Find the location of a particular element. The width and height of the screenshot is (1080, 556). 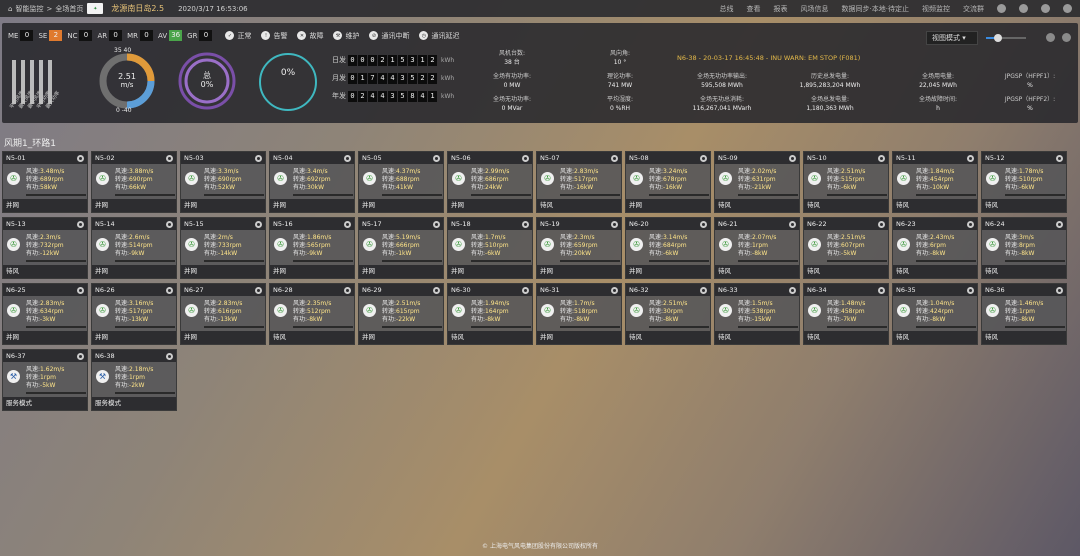

home-icon: ⌂ is located at coordinates (10, 9).